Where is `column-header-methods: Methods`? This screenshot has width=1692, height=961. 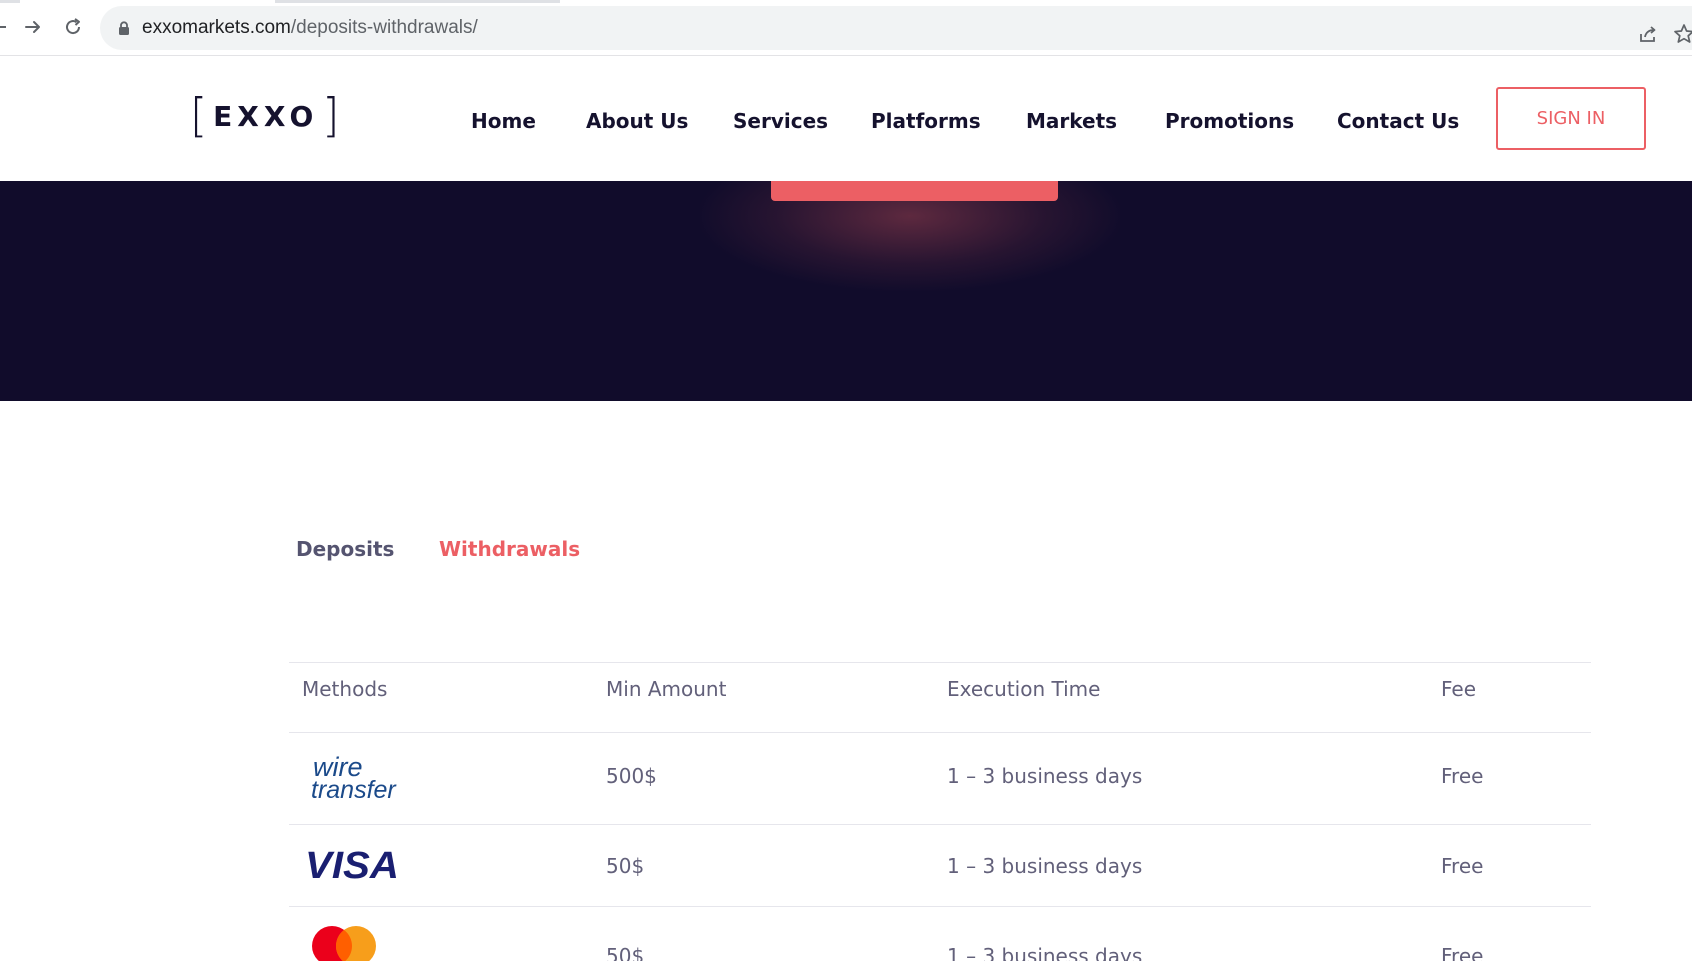
column-header-methods: Methods is located at coordinates (345, 689).